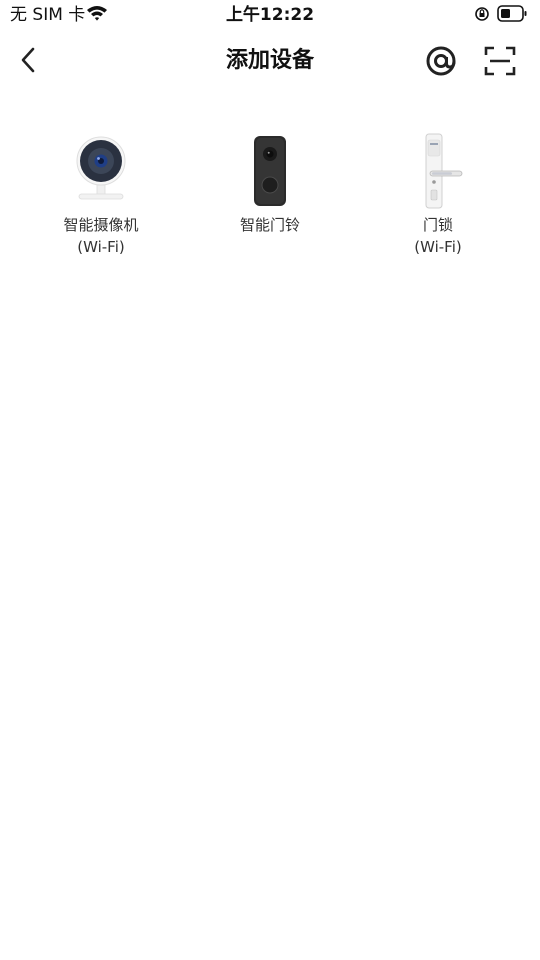 The image size is (540, 960). Describe the element at coordinates (512, 13) in the screenshot. I see `battery-icon` at that location.